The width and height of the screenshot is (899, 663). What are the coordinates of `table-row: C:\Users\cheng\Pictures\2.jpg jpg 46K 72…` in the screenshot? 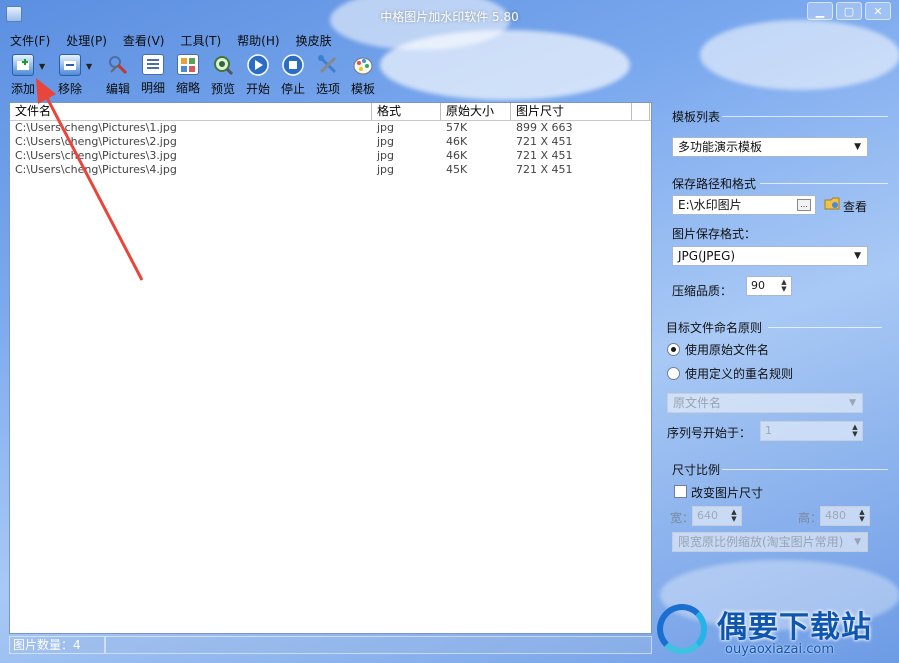 It's located at (330, 142).